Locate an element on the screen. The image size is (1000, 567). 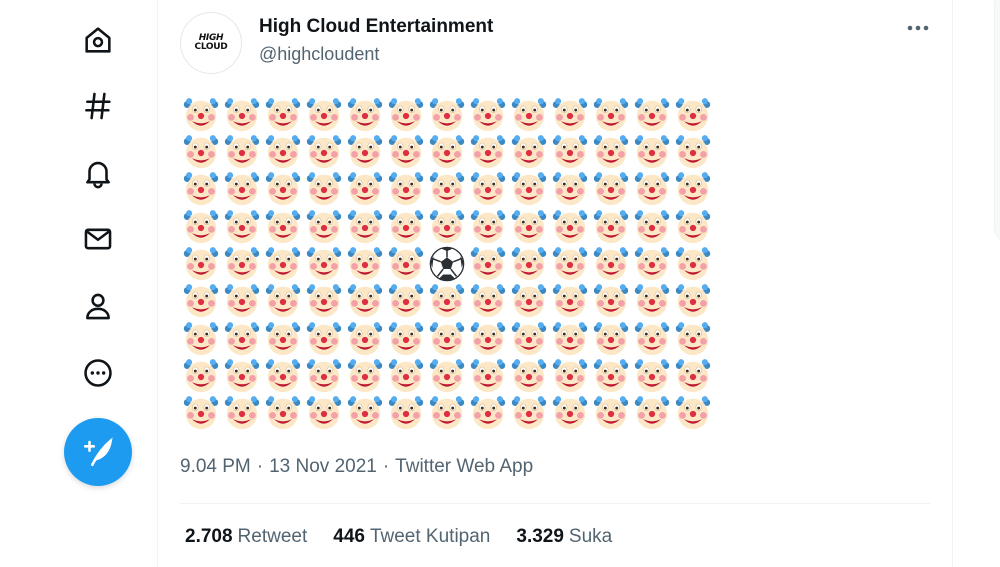
retweet-stat: 2.708 Retweet is located at coordinates (246, 537).